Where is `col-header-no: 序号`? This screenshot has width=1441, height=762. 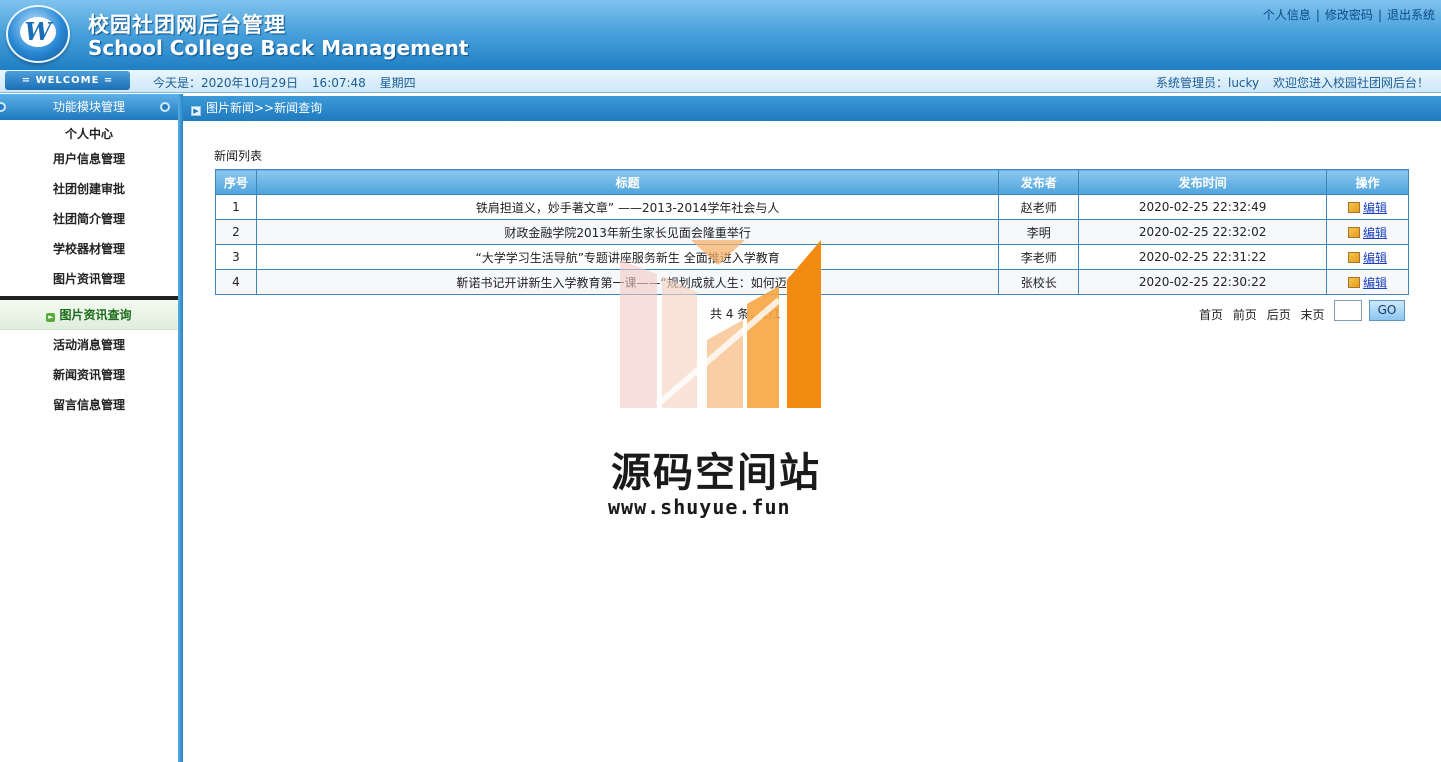 col-header-no: 序号 is located at coordinates (236, 182).